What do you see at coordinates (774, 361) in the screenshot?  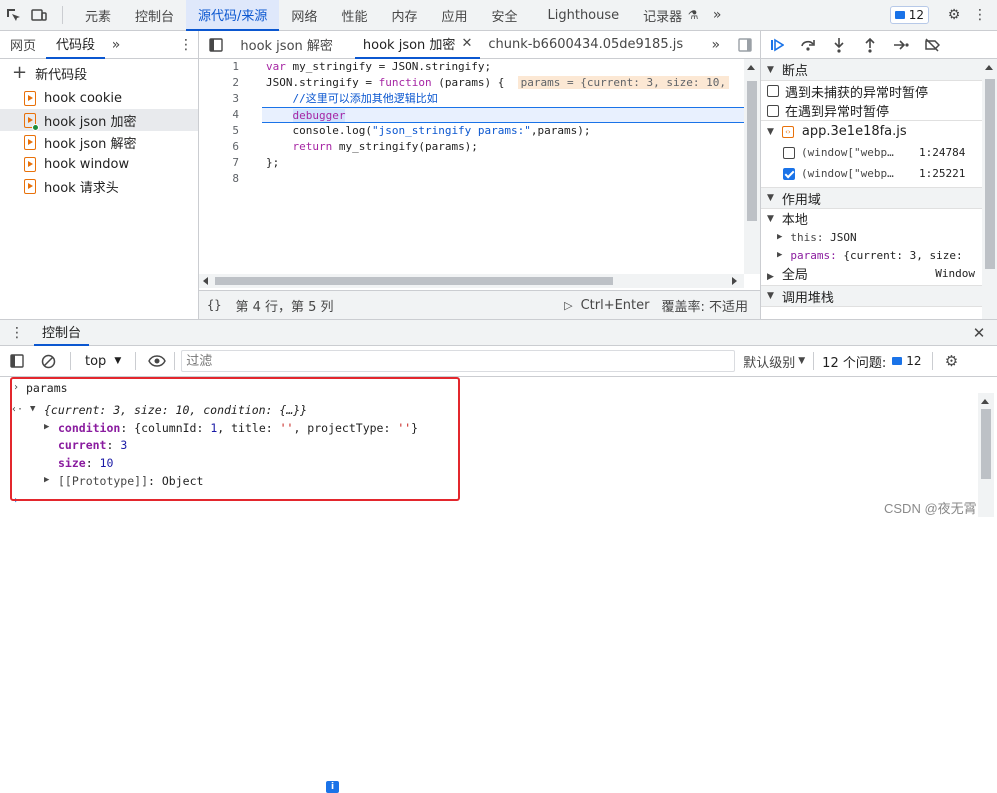 I see `log-levels-dropdown: 默认级别 ▼` at bounding box center [774, 361].